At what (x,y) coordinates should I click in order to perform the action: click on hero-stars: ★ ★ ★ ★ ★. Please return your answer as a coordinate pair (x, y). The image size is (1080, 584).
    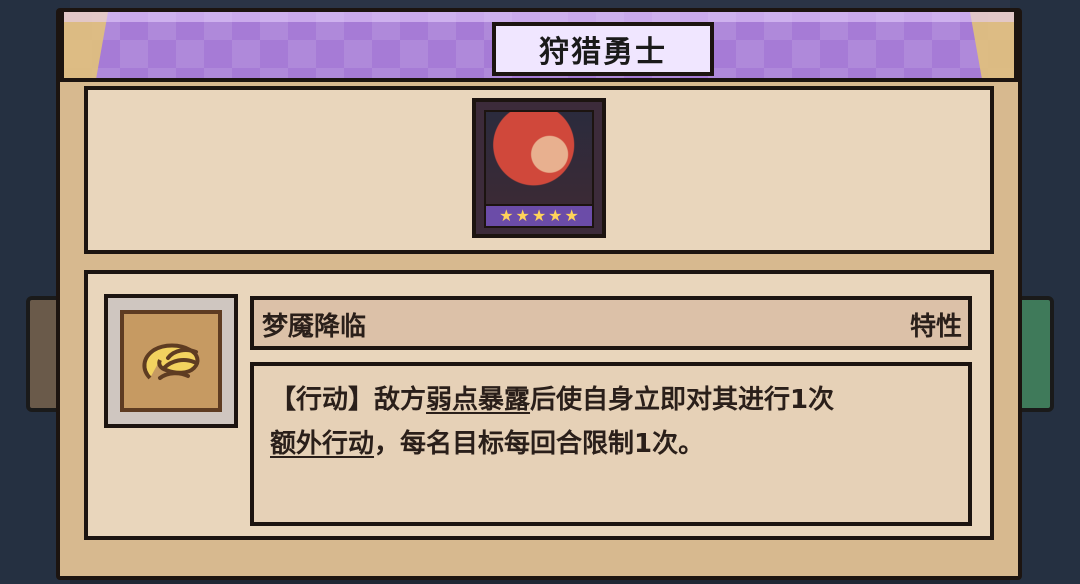
    Looking at the image, I should click on (539, 216).